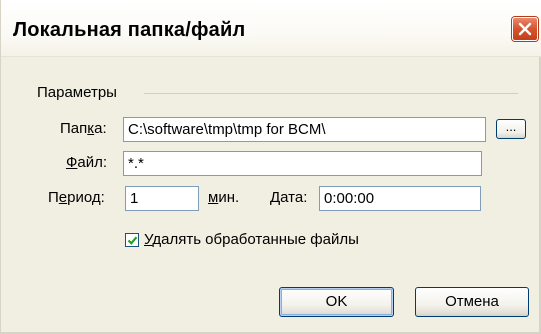 The image size is (541, 334). What do you see at coordinates (87, 162) in the screenshot?
I see `file-label: Файл:` at bounding box center [87, 162].